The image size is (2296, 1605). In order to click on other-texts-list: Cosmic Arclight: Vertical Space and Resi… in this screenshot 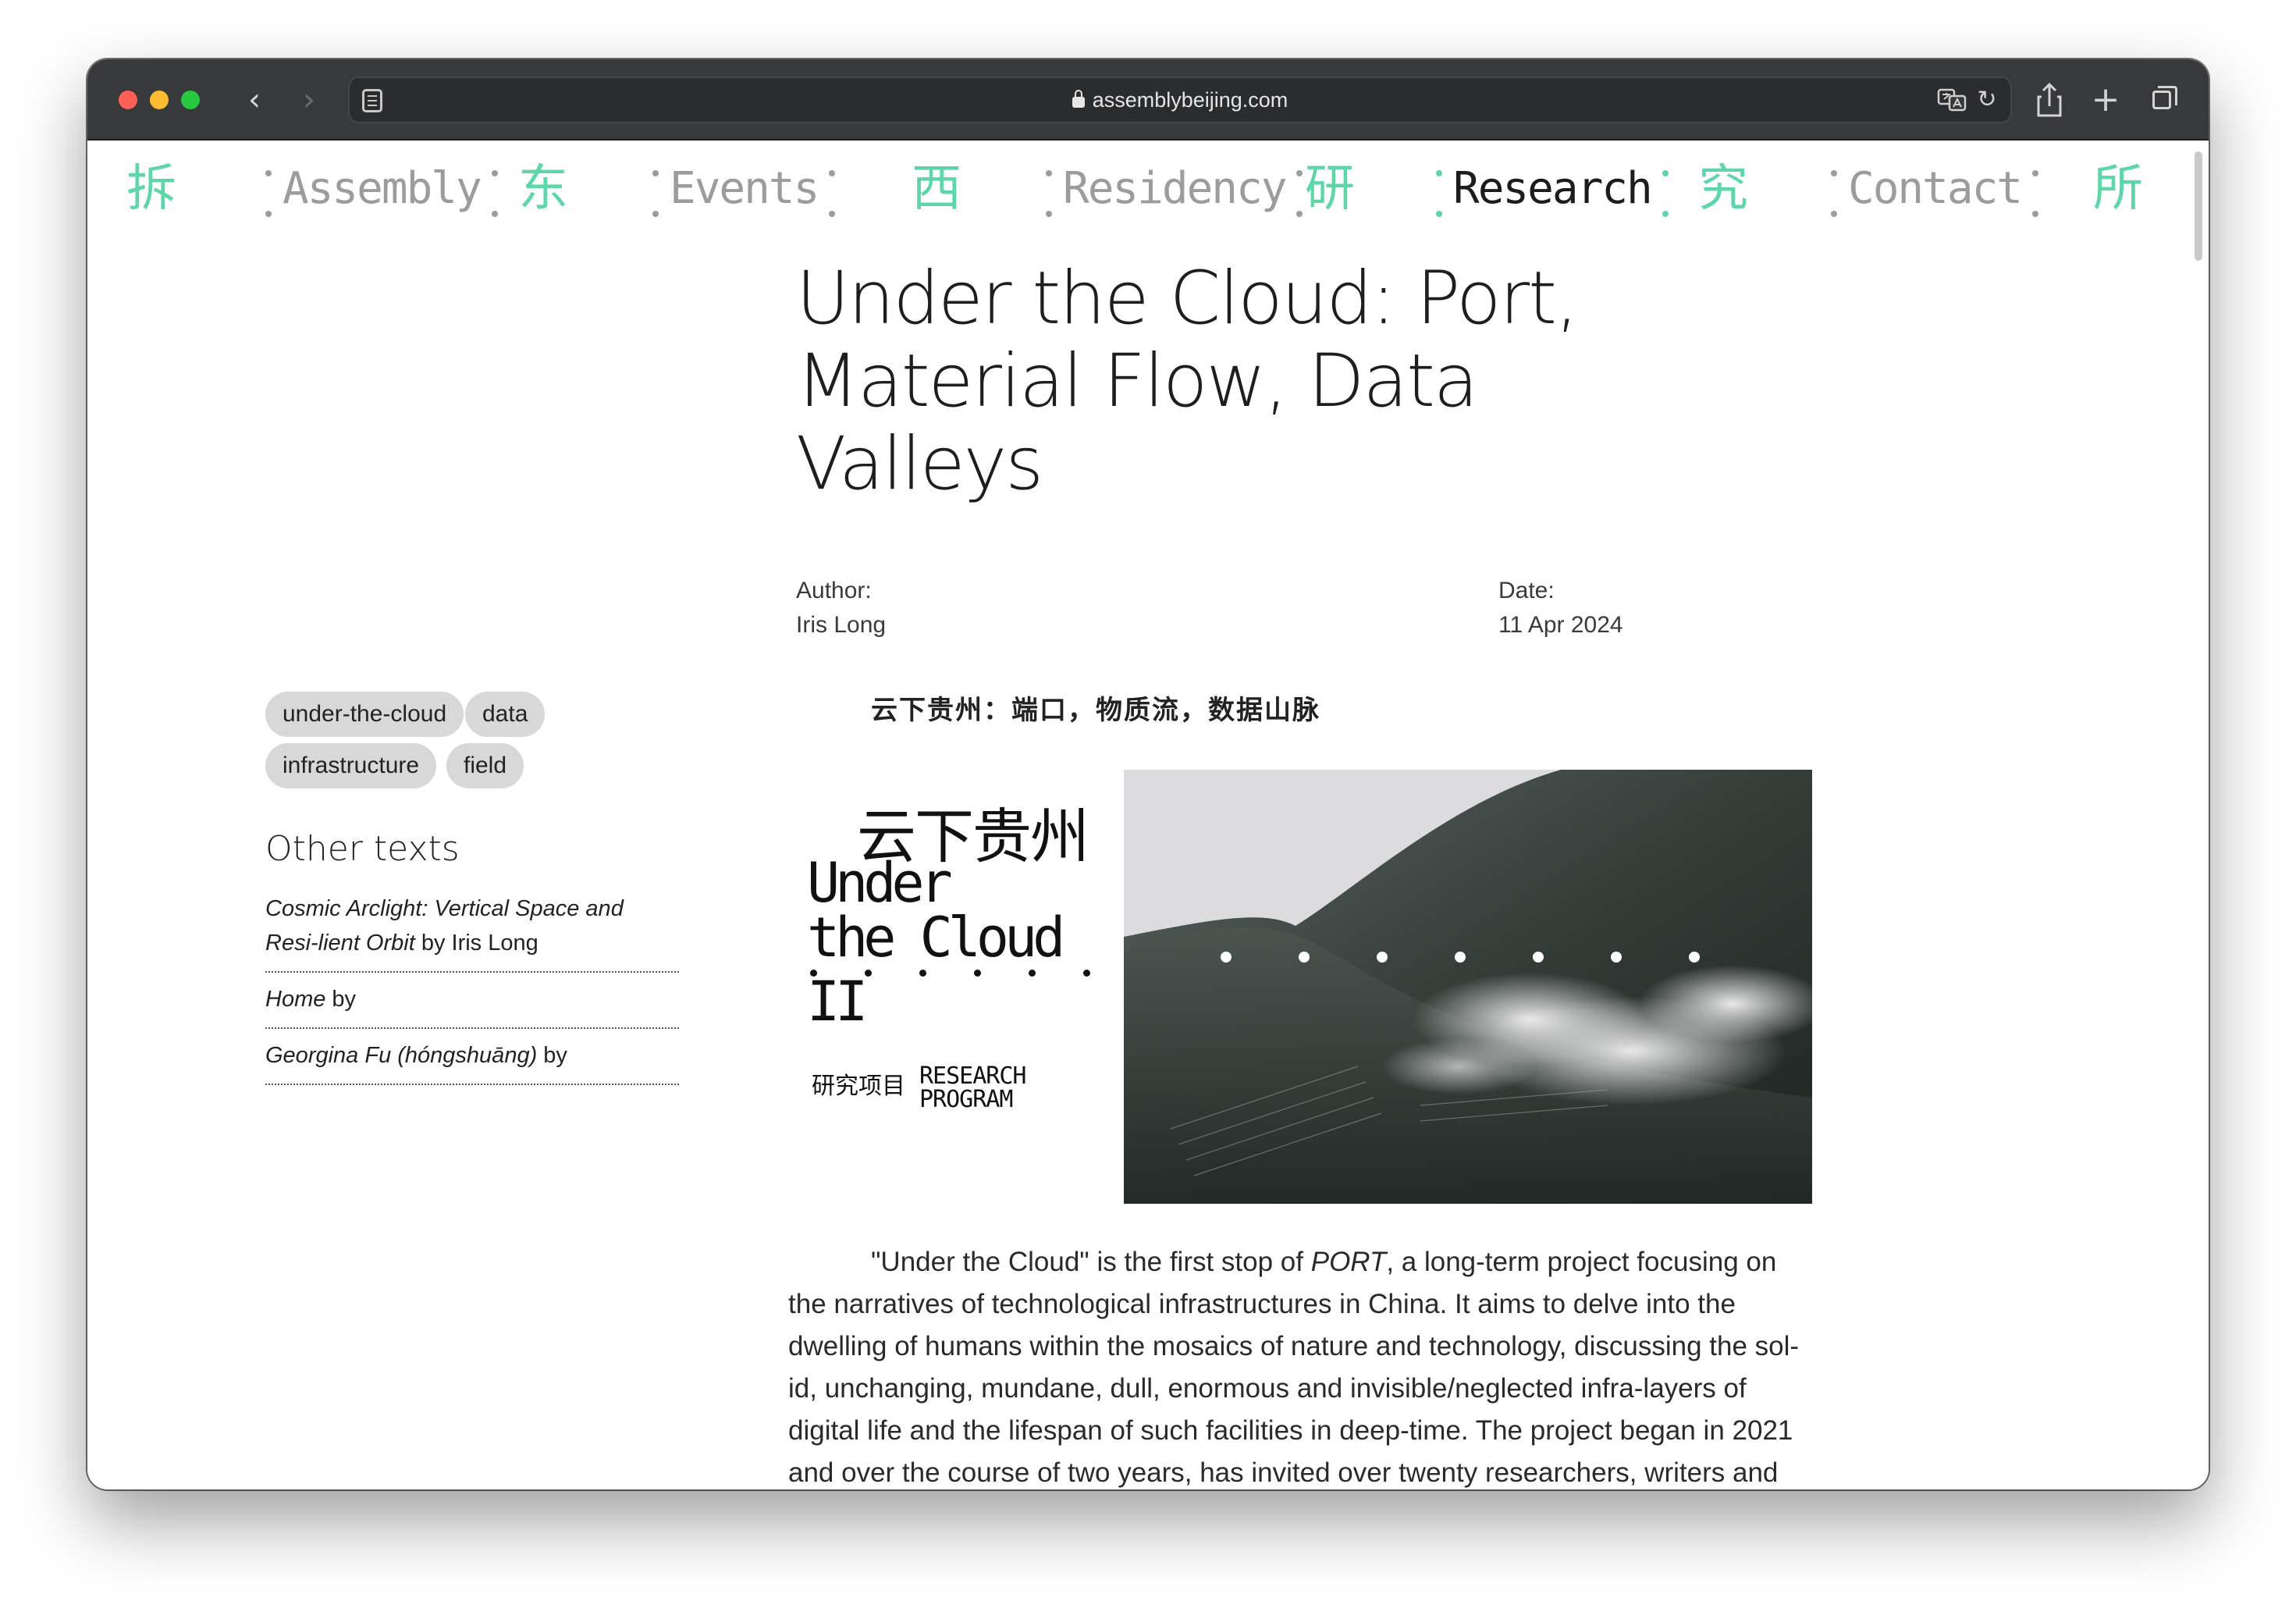, I will do `click(472, 983)`.